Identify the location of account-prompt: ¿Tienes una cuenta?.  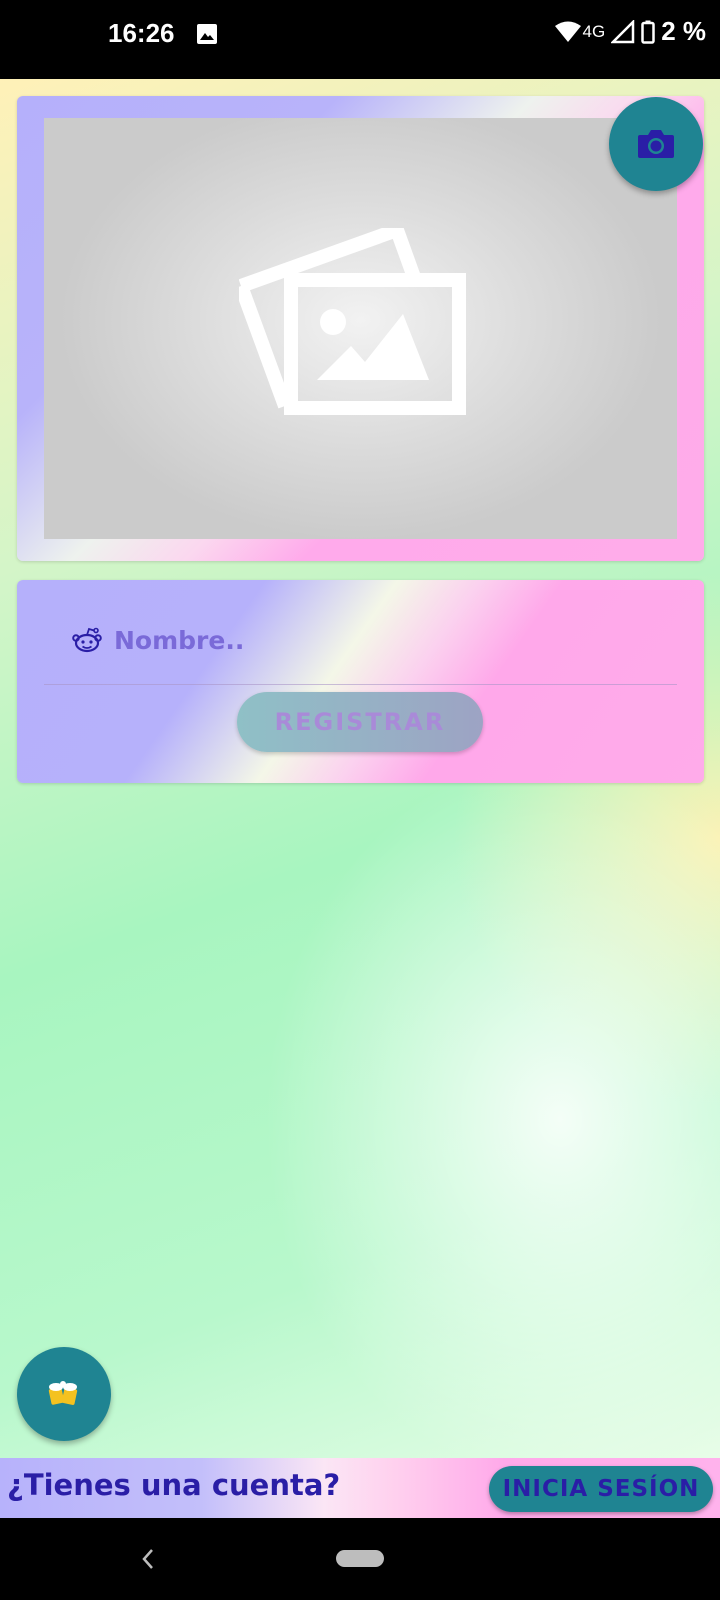
(174, 1485).